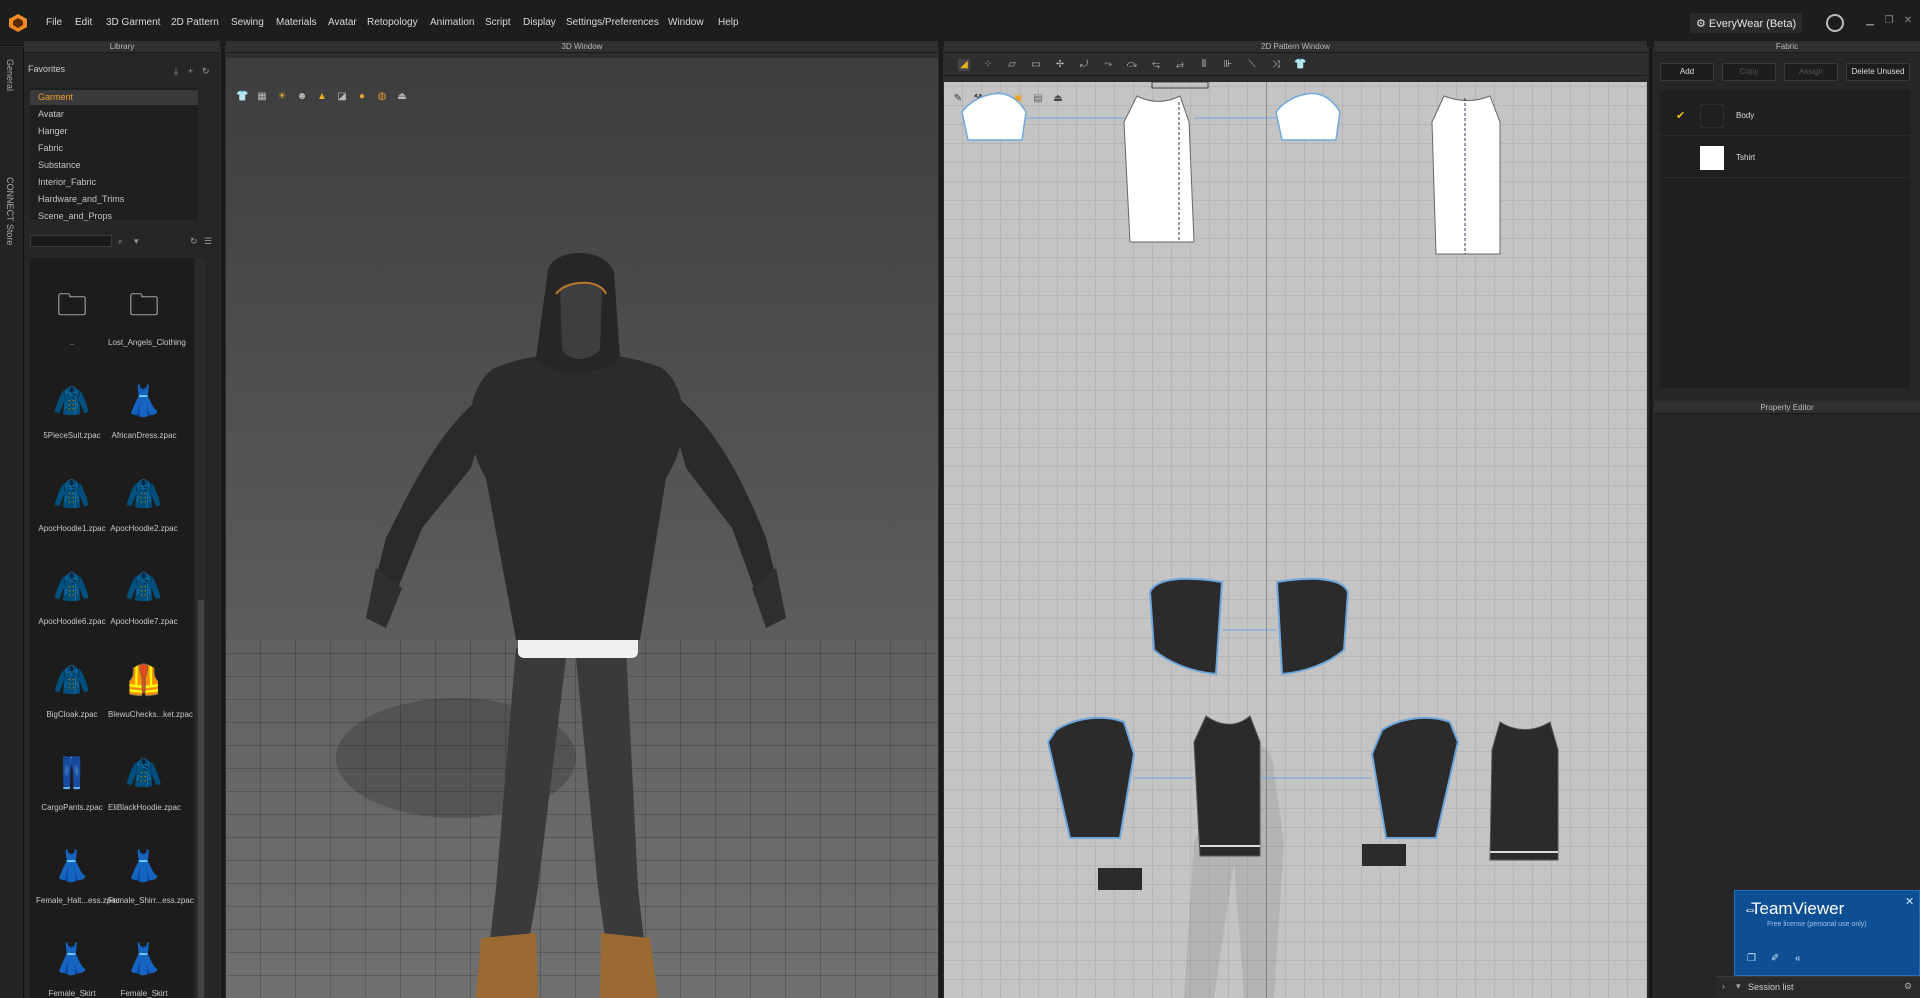 The width and height of the screenshot is (1920, 998). Describe the element at coordinates (120, 241) in the screenshot. I see `search-icon: ⌕` at that location.